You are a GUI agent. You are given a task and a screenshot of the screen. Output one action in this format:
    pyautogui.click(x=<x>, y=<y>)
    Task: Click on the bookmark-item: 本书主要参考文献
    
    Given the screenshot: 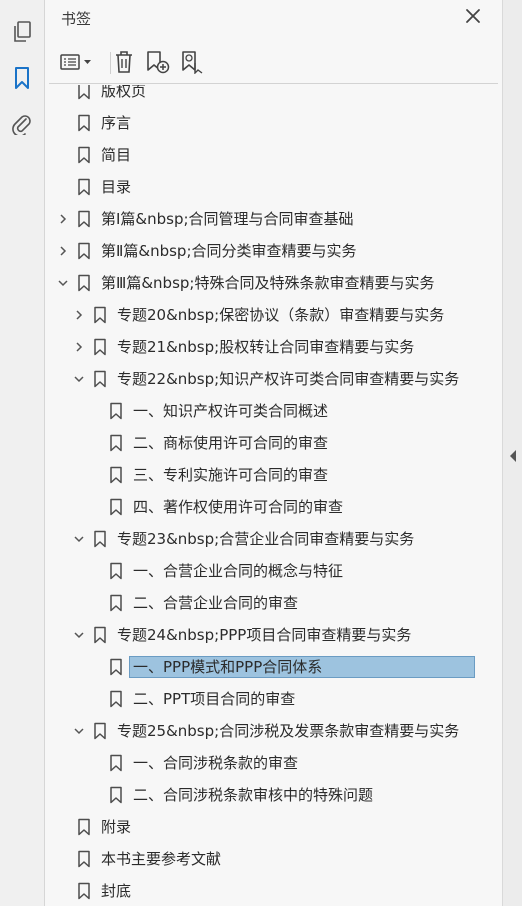 What is the action you would take?
    pyautogui.click(x=260, y=859)
    